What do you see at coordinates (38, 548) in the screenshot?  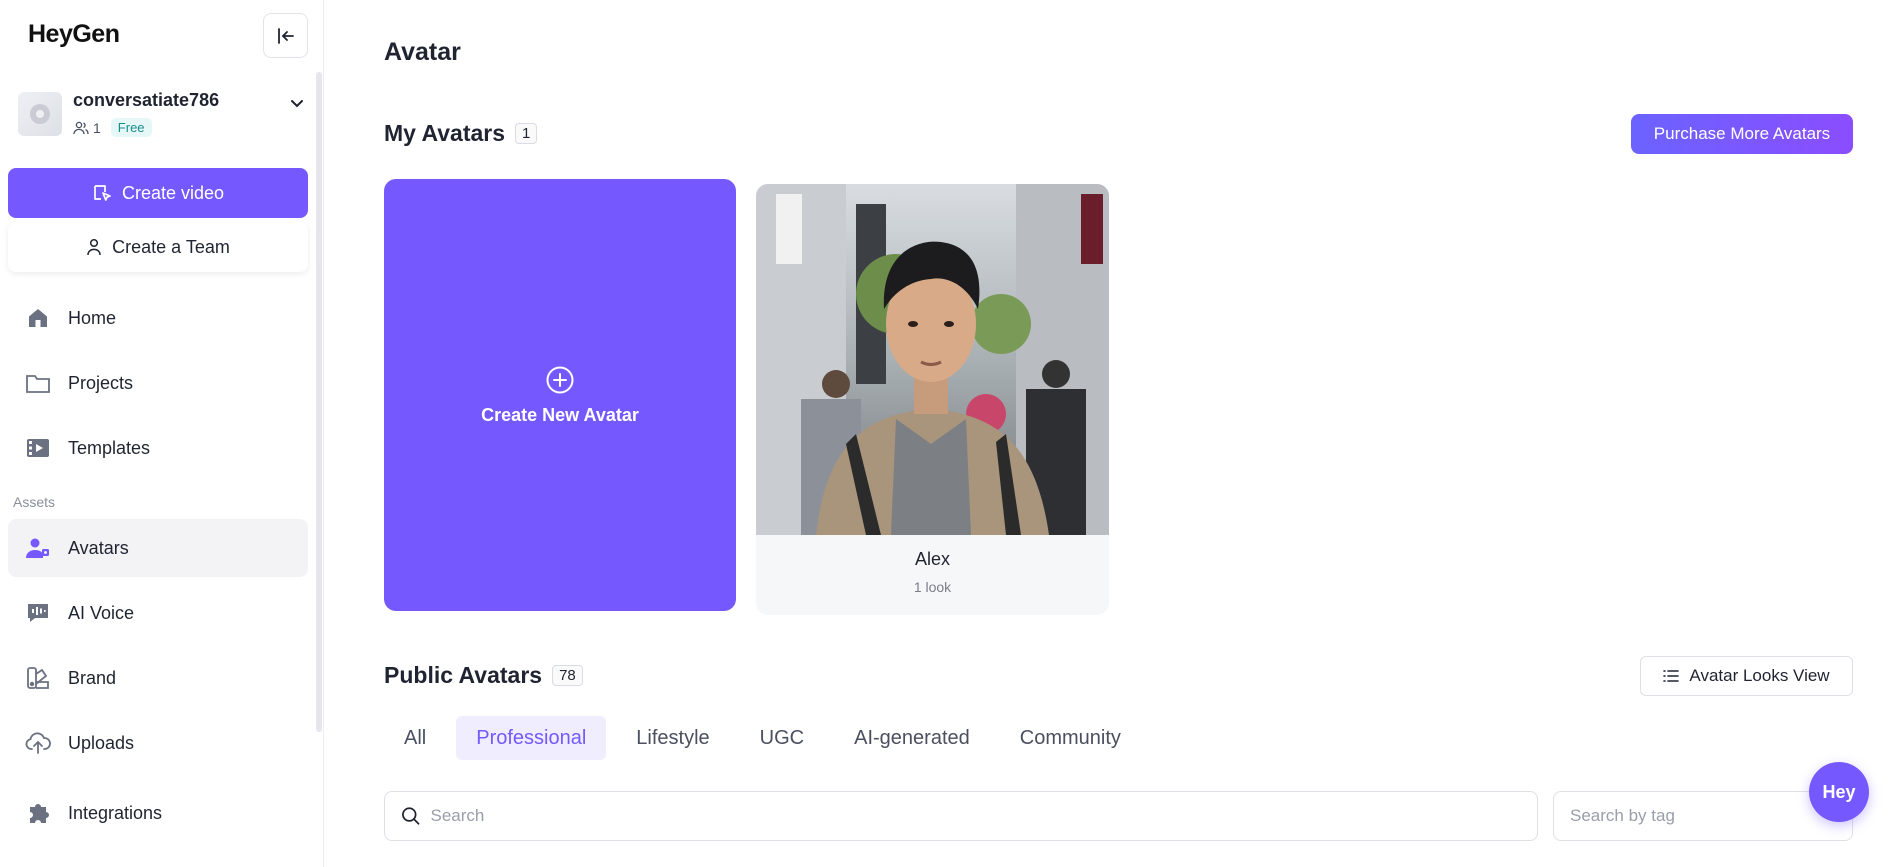 I see `avatar-icon` at bounding box center [38, 548].